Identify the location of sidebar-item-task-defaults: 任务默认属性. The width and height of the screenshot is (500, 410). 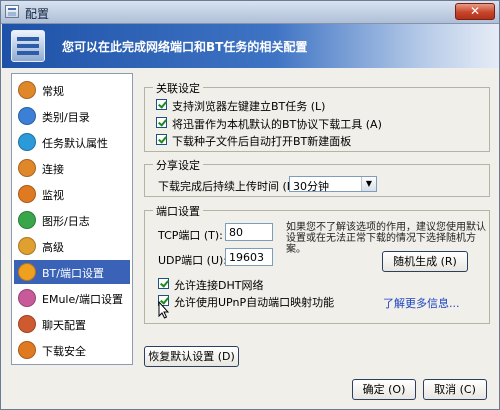
(72, 142).